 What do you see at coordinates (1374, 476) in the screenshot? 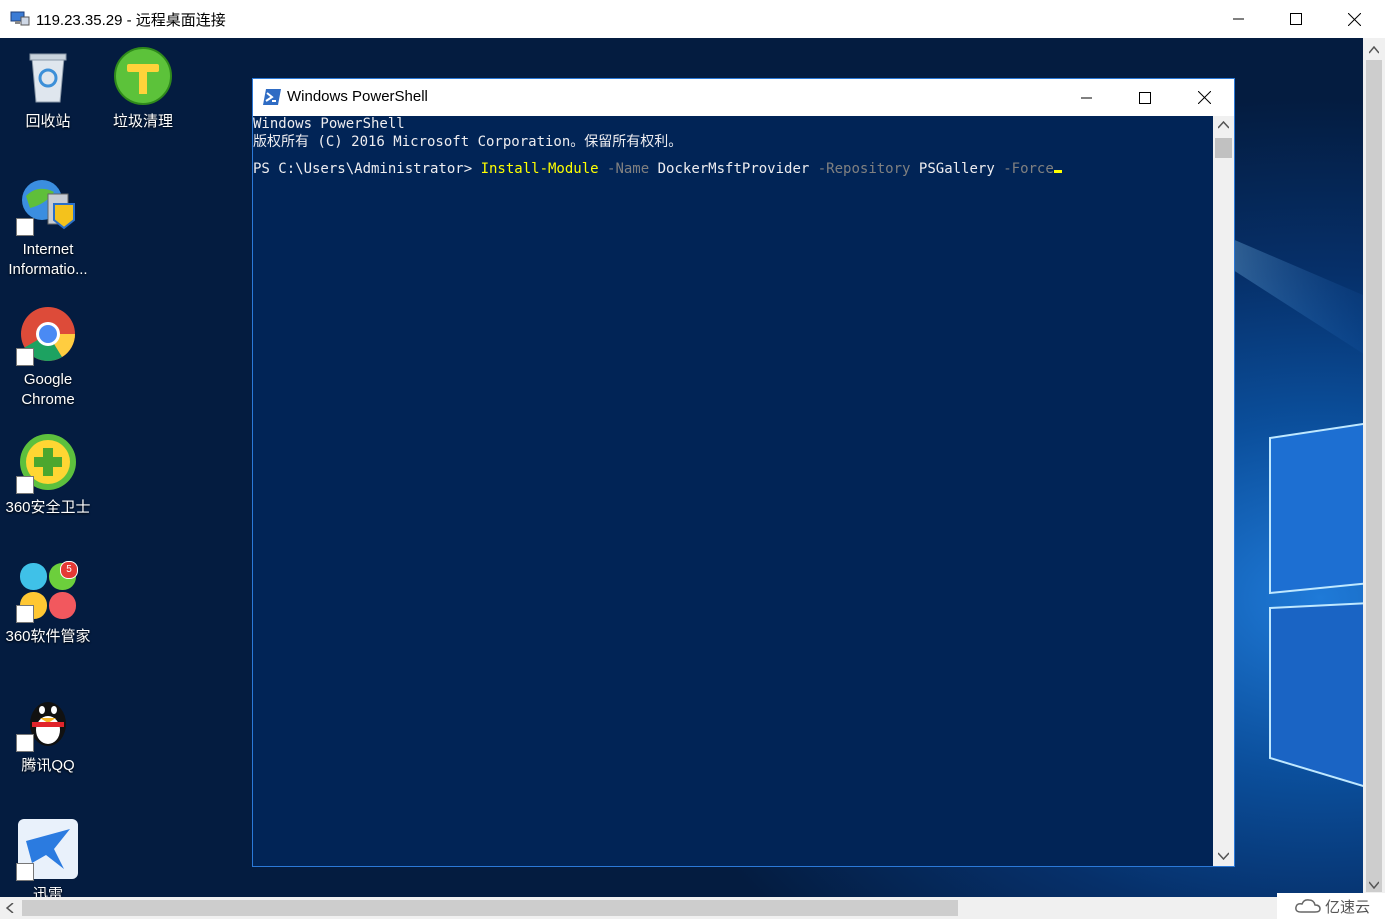
I see `rdp-vertical-scroll-thumb` at bounding box center [1374, 476].